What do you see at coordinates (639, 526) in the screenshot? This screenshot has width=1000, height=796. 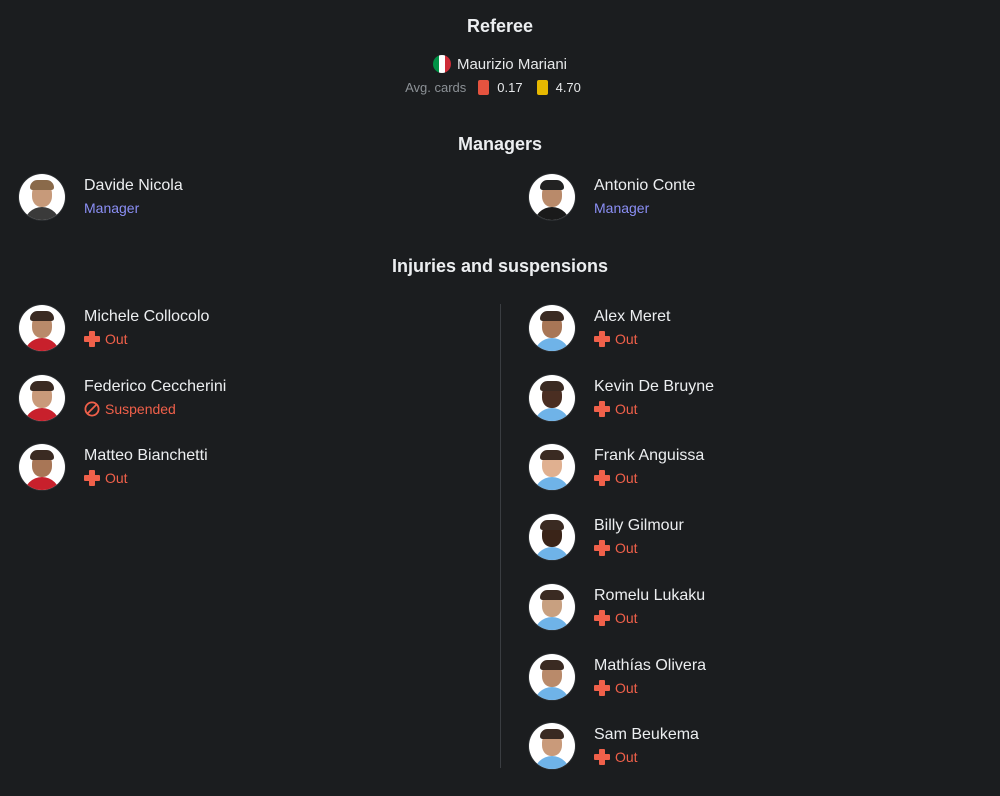 I see `player-name: Billy Gilmour` at bounding box center [639, 526].